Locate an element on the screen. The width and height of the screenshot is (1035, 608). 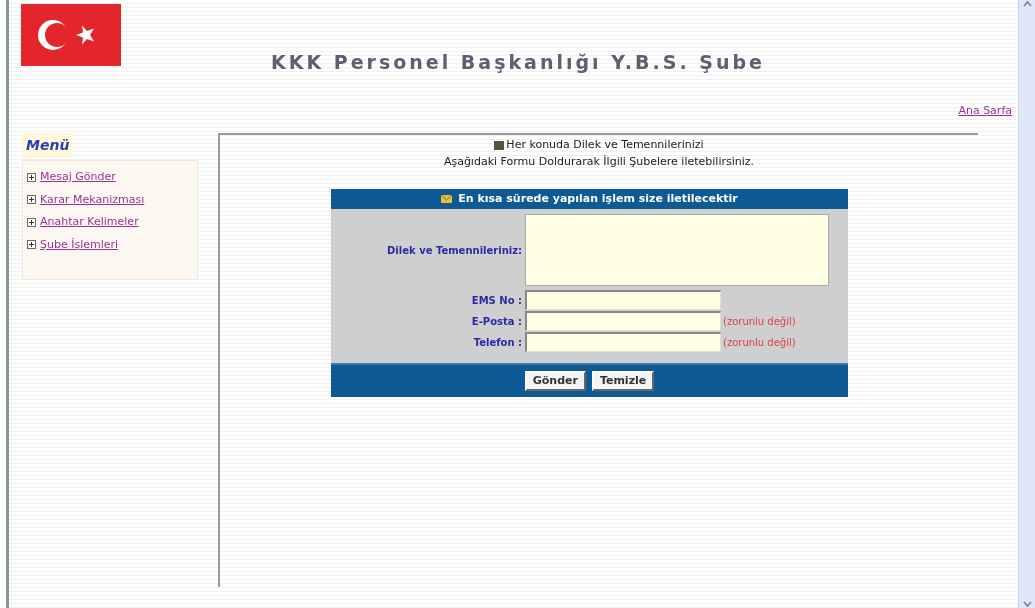
intro-text: Aşağıdaki Formu Doldurarak İlgili Şubelere iletebilirsiniz. is located at coordinates (599, 161).